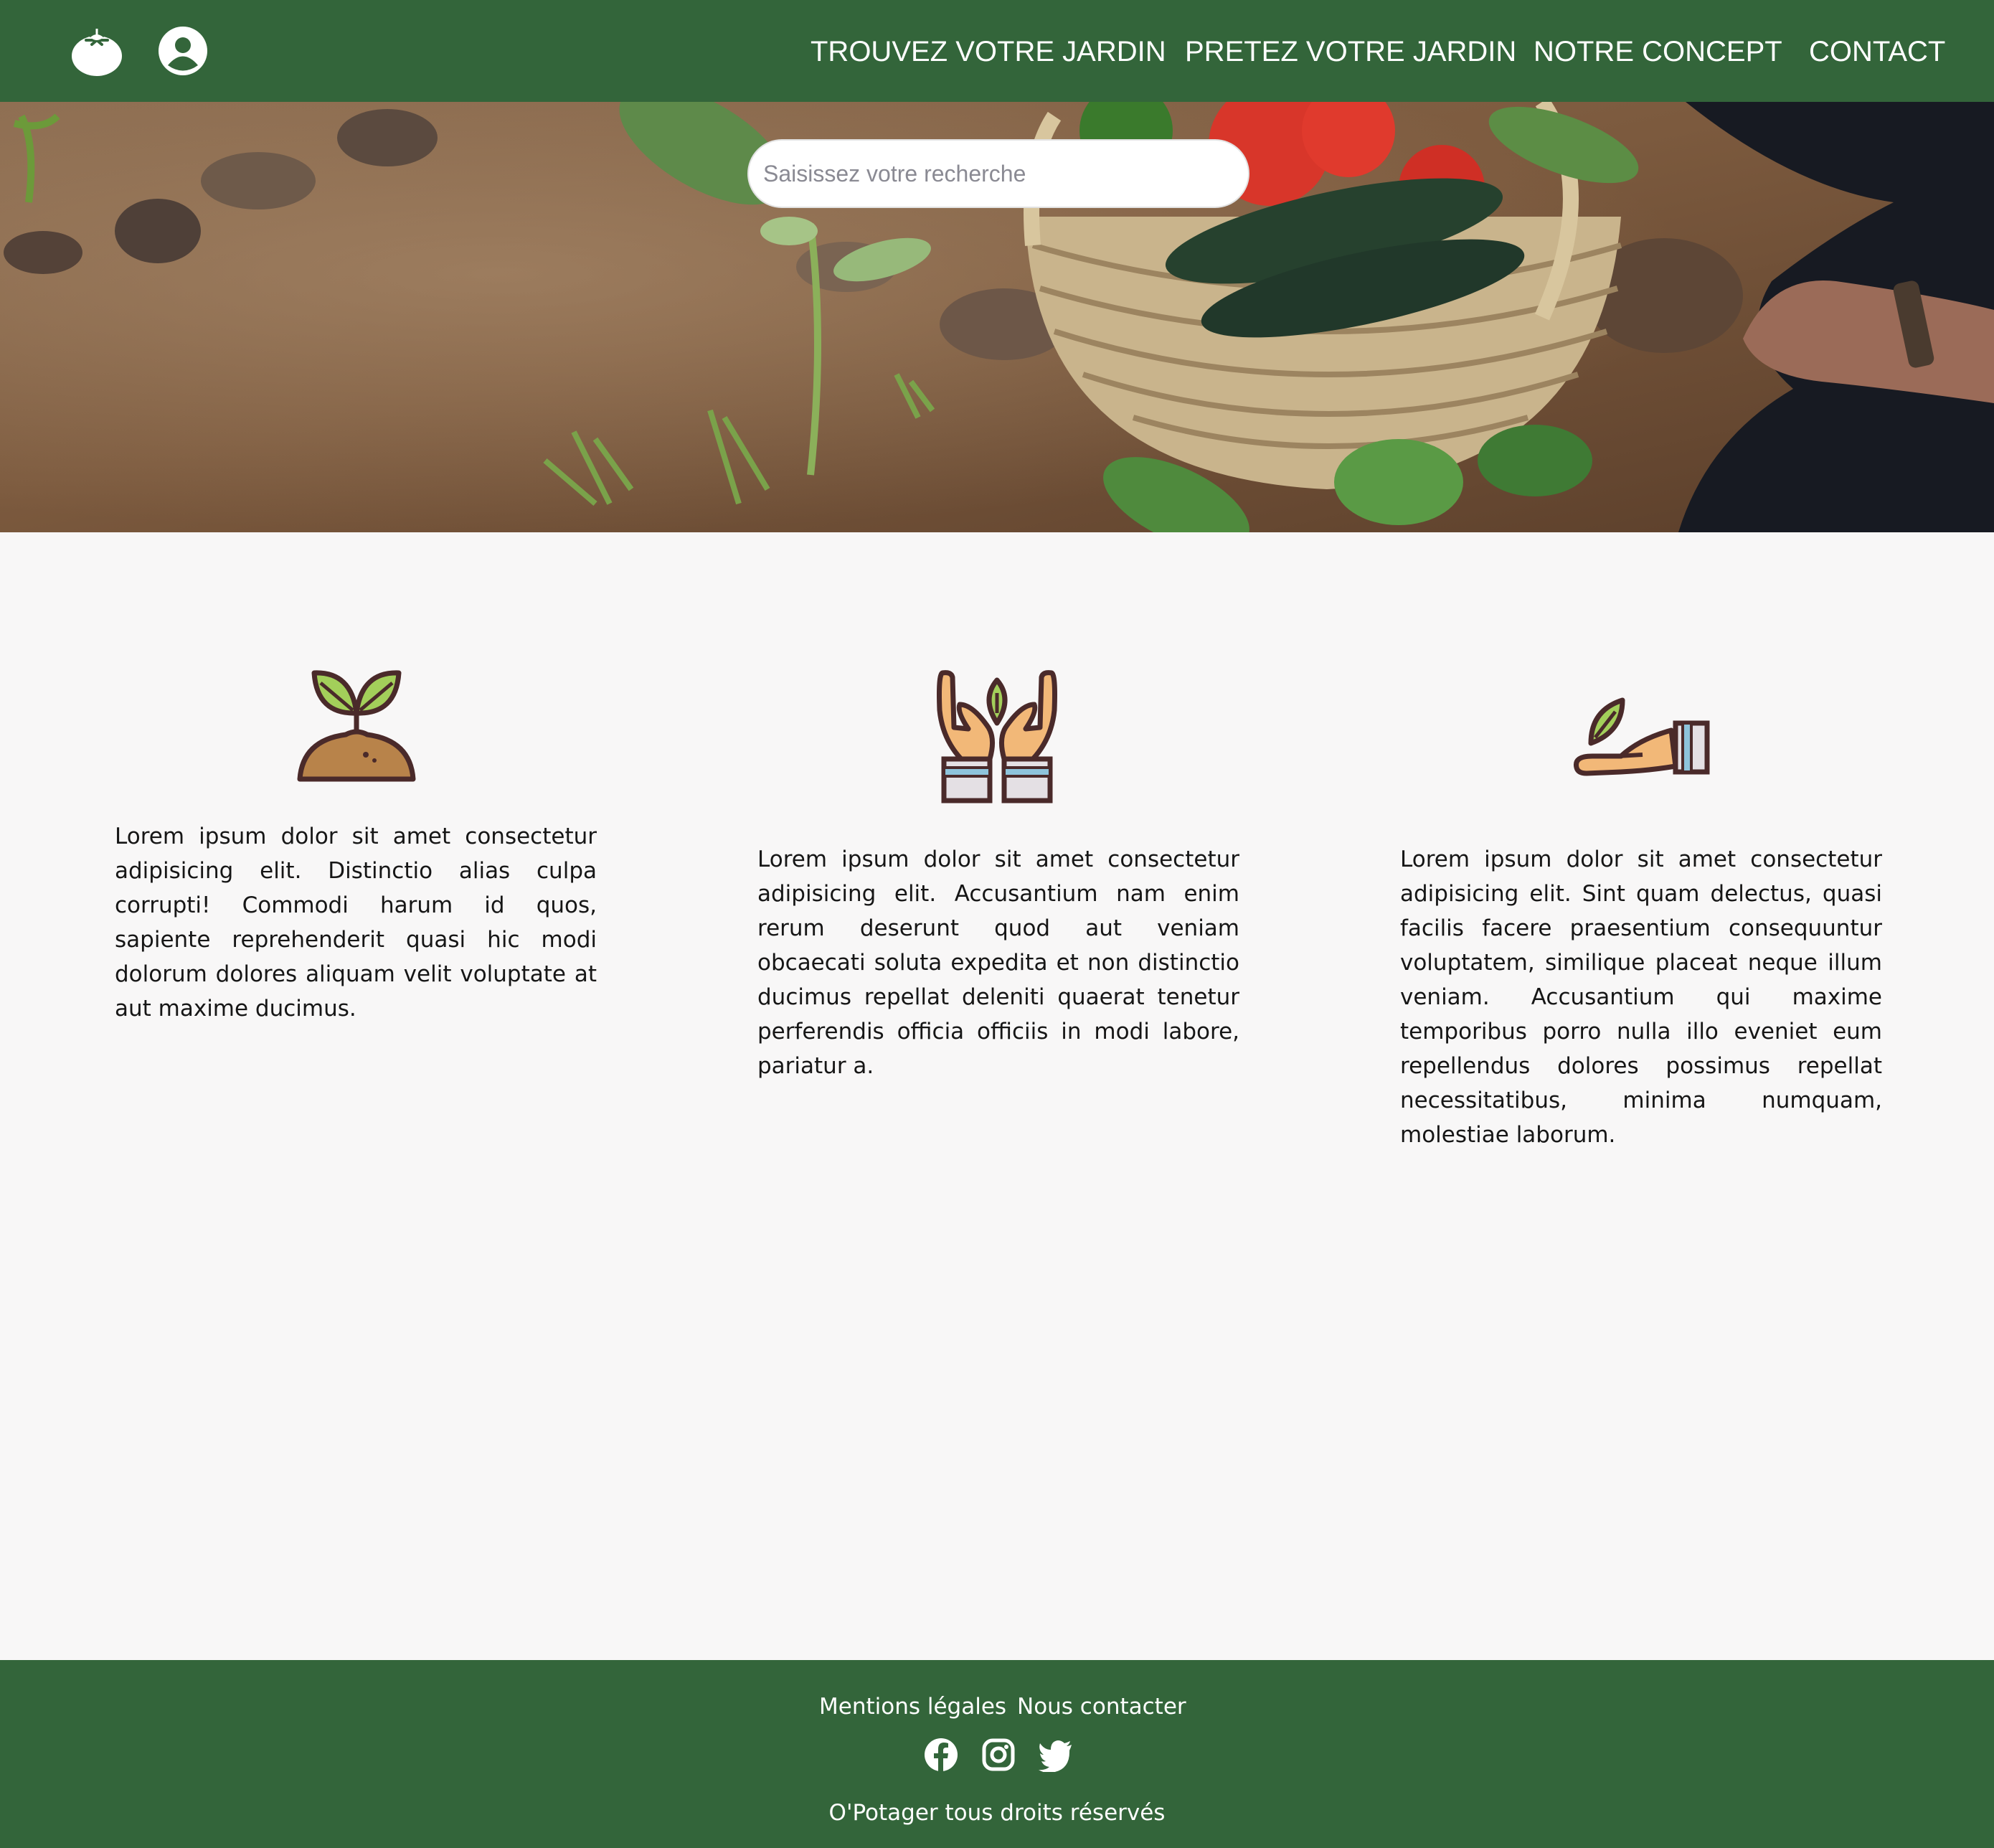 The width and height of the screenshot is (1994, 1848). I want to click on copyright-text: O'Potager tous droits réservés, so click(997, 1813).